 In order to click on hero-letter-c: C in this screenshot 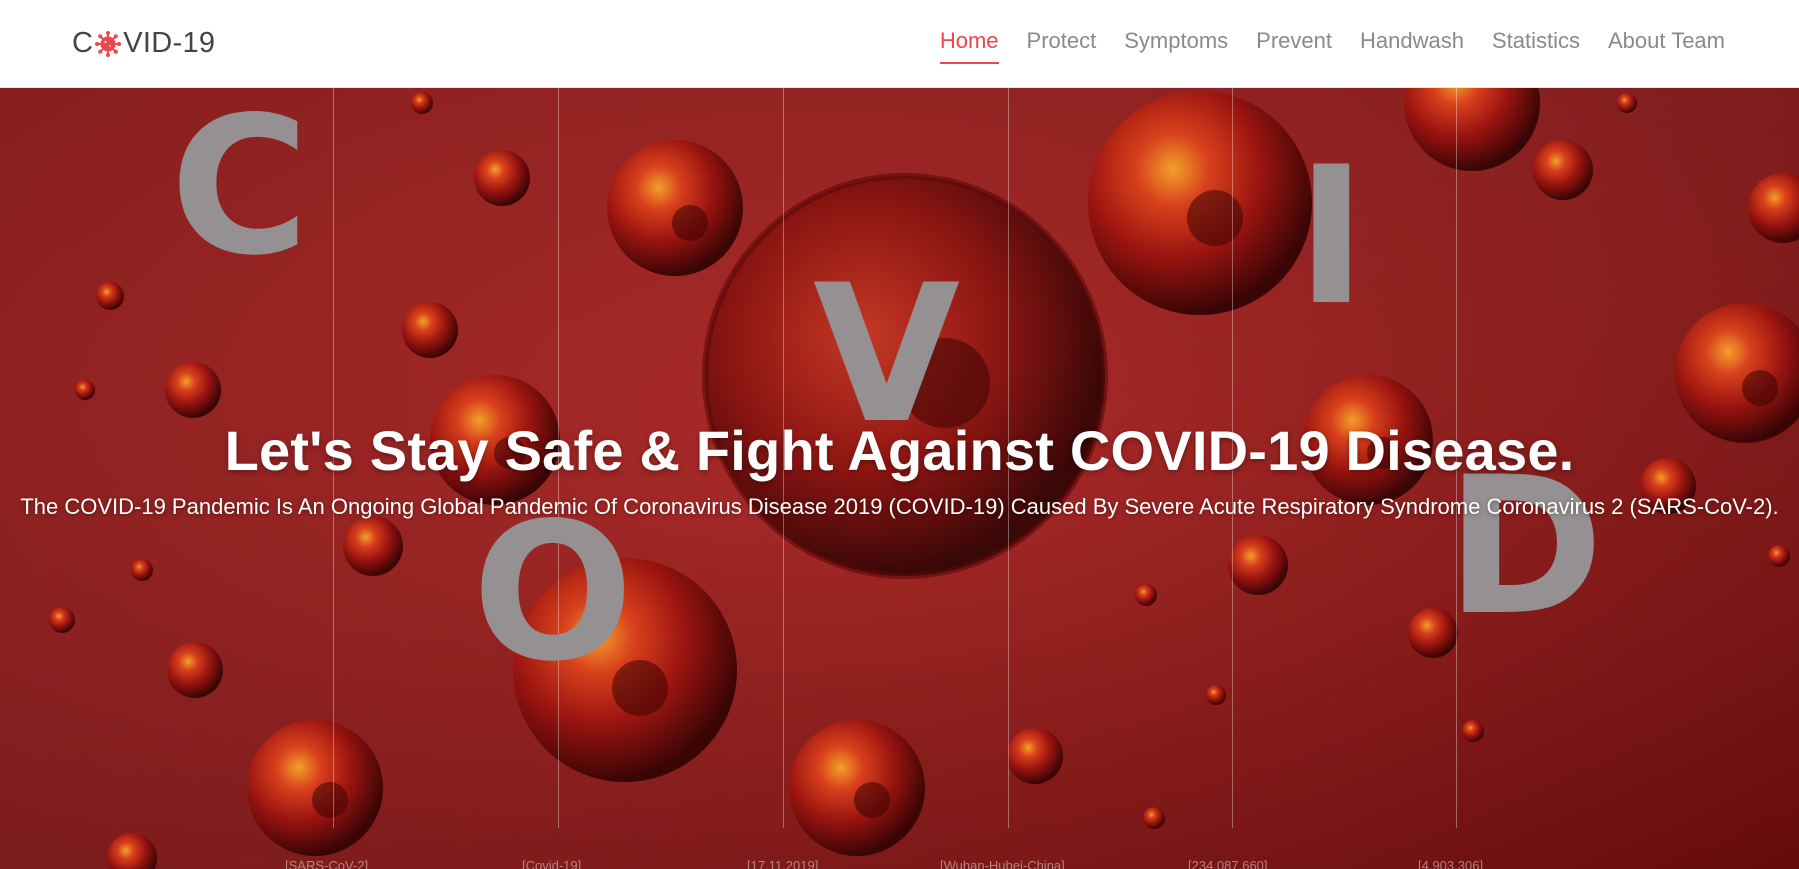, I will do `click(240, 192)`.